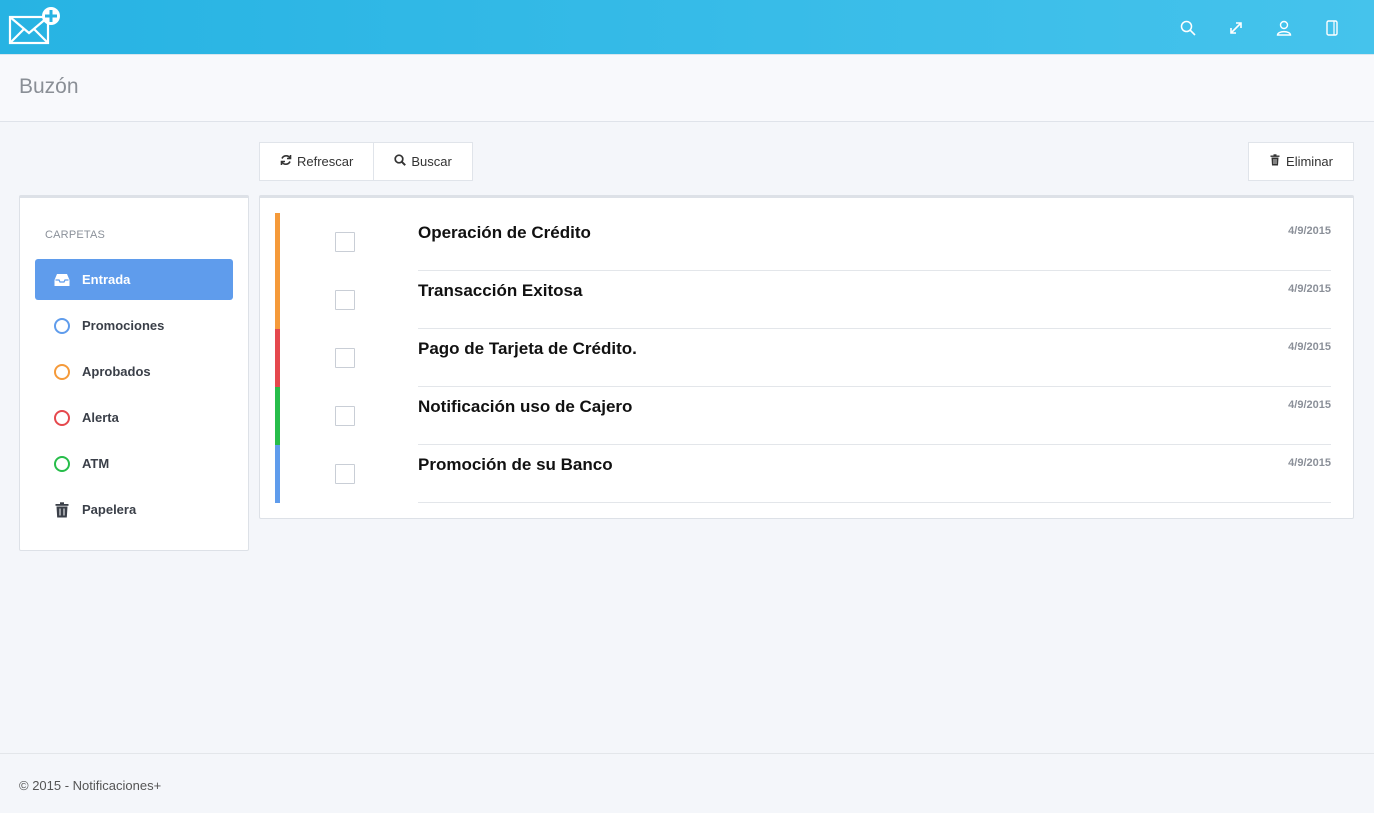 The width and height of the screenshot is (1374, 813). Describe the element at coordinates (525, 407) in the screenshot. I see `mail-subject: Notificación uso de Cajero` at that location.